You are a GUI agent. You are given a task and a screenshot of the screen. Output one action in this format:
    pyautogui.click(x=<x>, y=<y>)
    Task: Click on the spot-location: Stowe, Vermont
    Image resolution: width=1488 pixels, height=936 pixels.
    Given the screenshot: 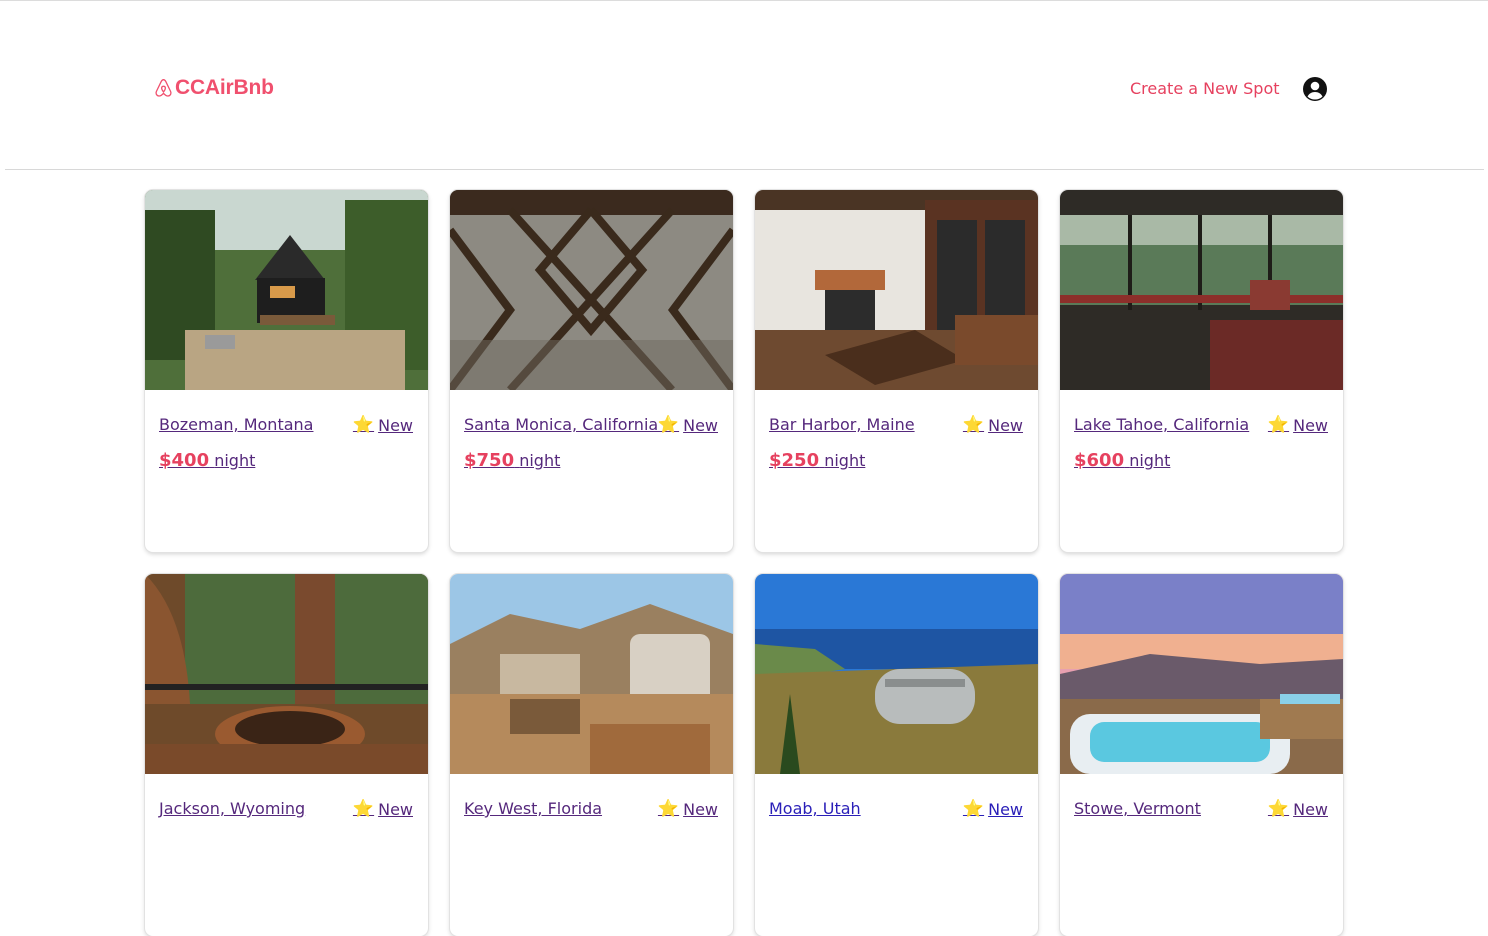 What is the action you would take?
    pyautogui.click(x=1137, y=808)
    